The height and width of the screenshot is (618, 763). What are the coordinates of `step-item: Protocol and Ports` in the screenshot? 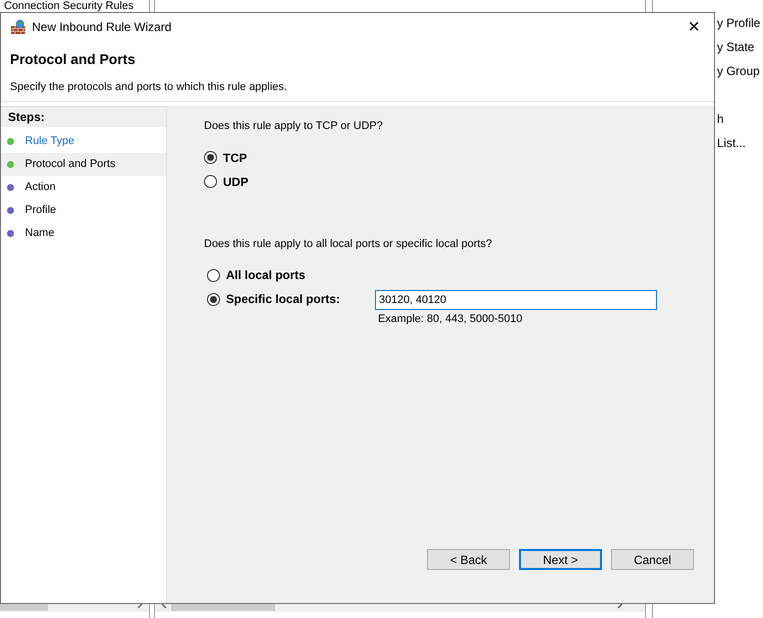 It's located at (83, 164).